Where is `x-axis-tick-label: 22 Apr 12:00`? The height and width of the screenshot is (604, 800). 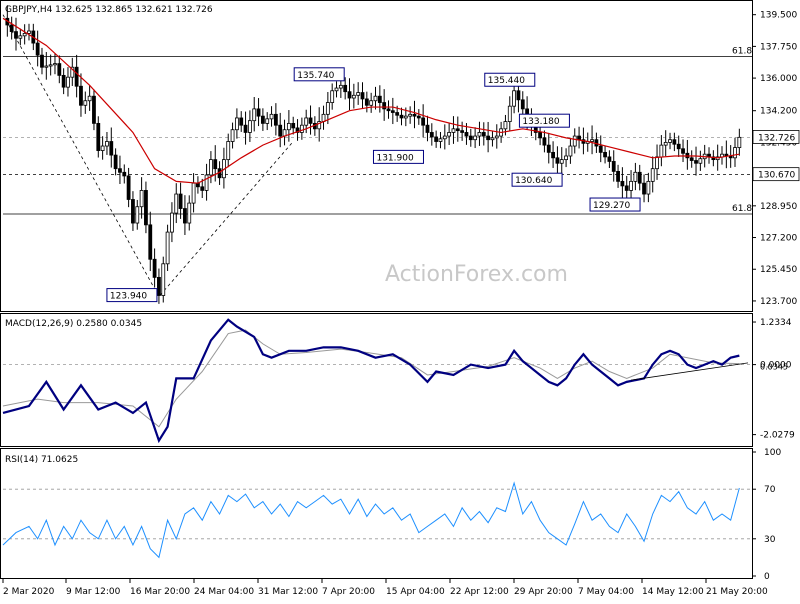 x-axis-tick-label: 22 Apr 12:00 is located at coordinates (479, 592).